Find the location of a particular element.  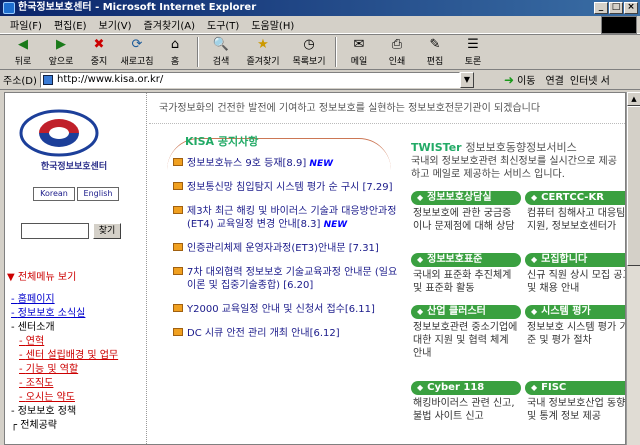

service-box: 정보보호상담실 정보보호에 관한 궁금증이나 문제점에 대해 상담 is located at coordinates (466, 212).